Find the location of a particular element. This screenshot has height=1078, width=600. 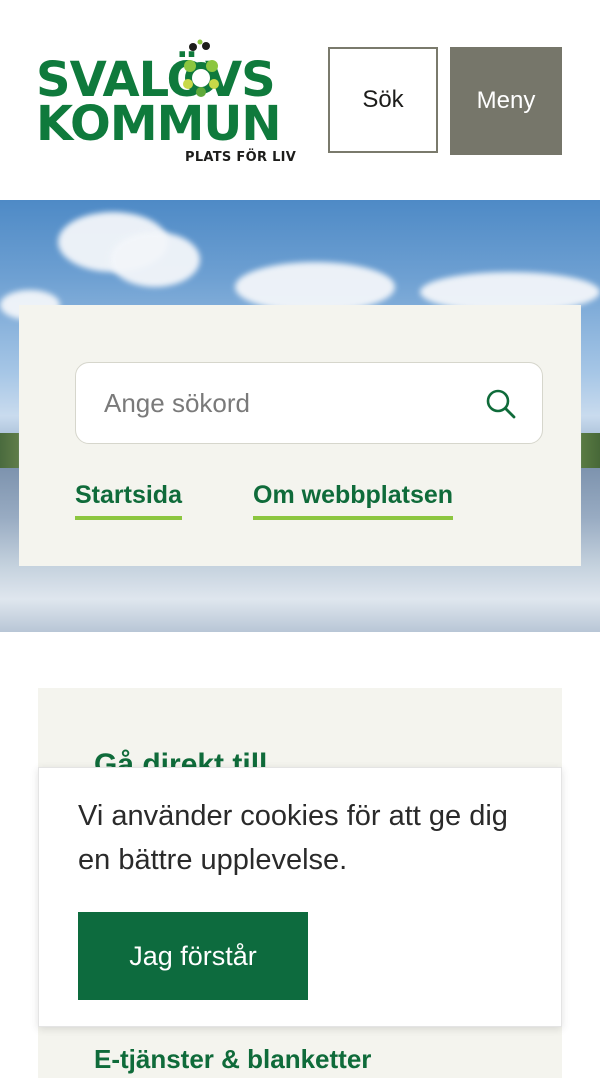

search-toggle-button: Sök is located at coordinates (383, 100).